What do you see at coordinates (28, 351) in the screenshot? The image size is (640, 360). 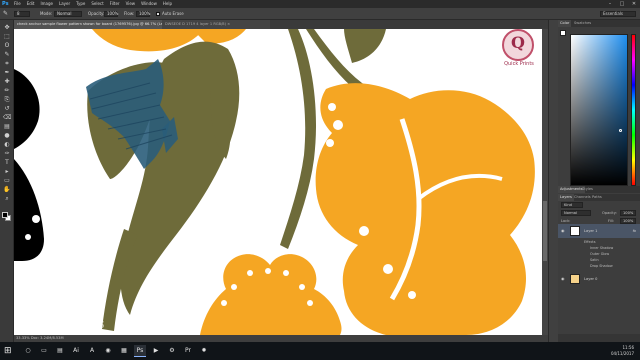 I see `search-taskbar-icon: ○` at bounding box center [28, 351].